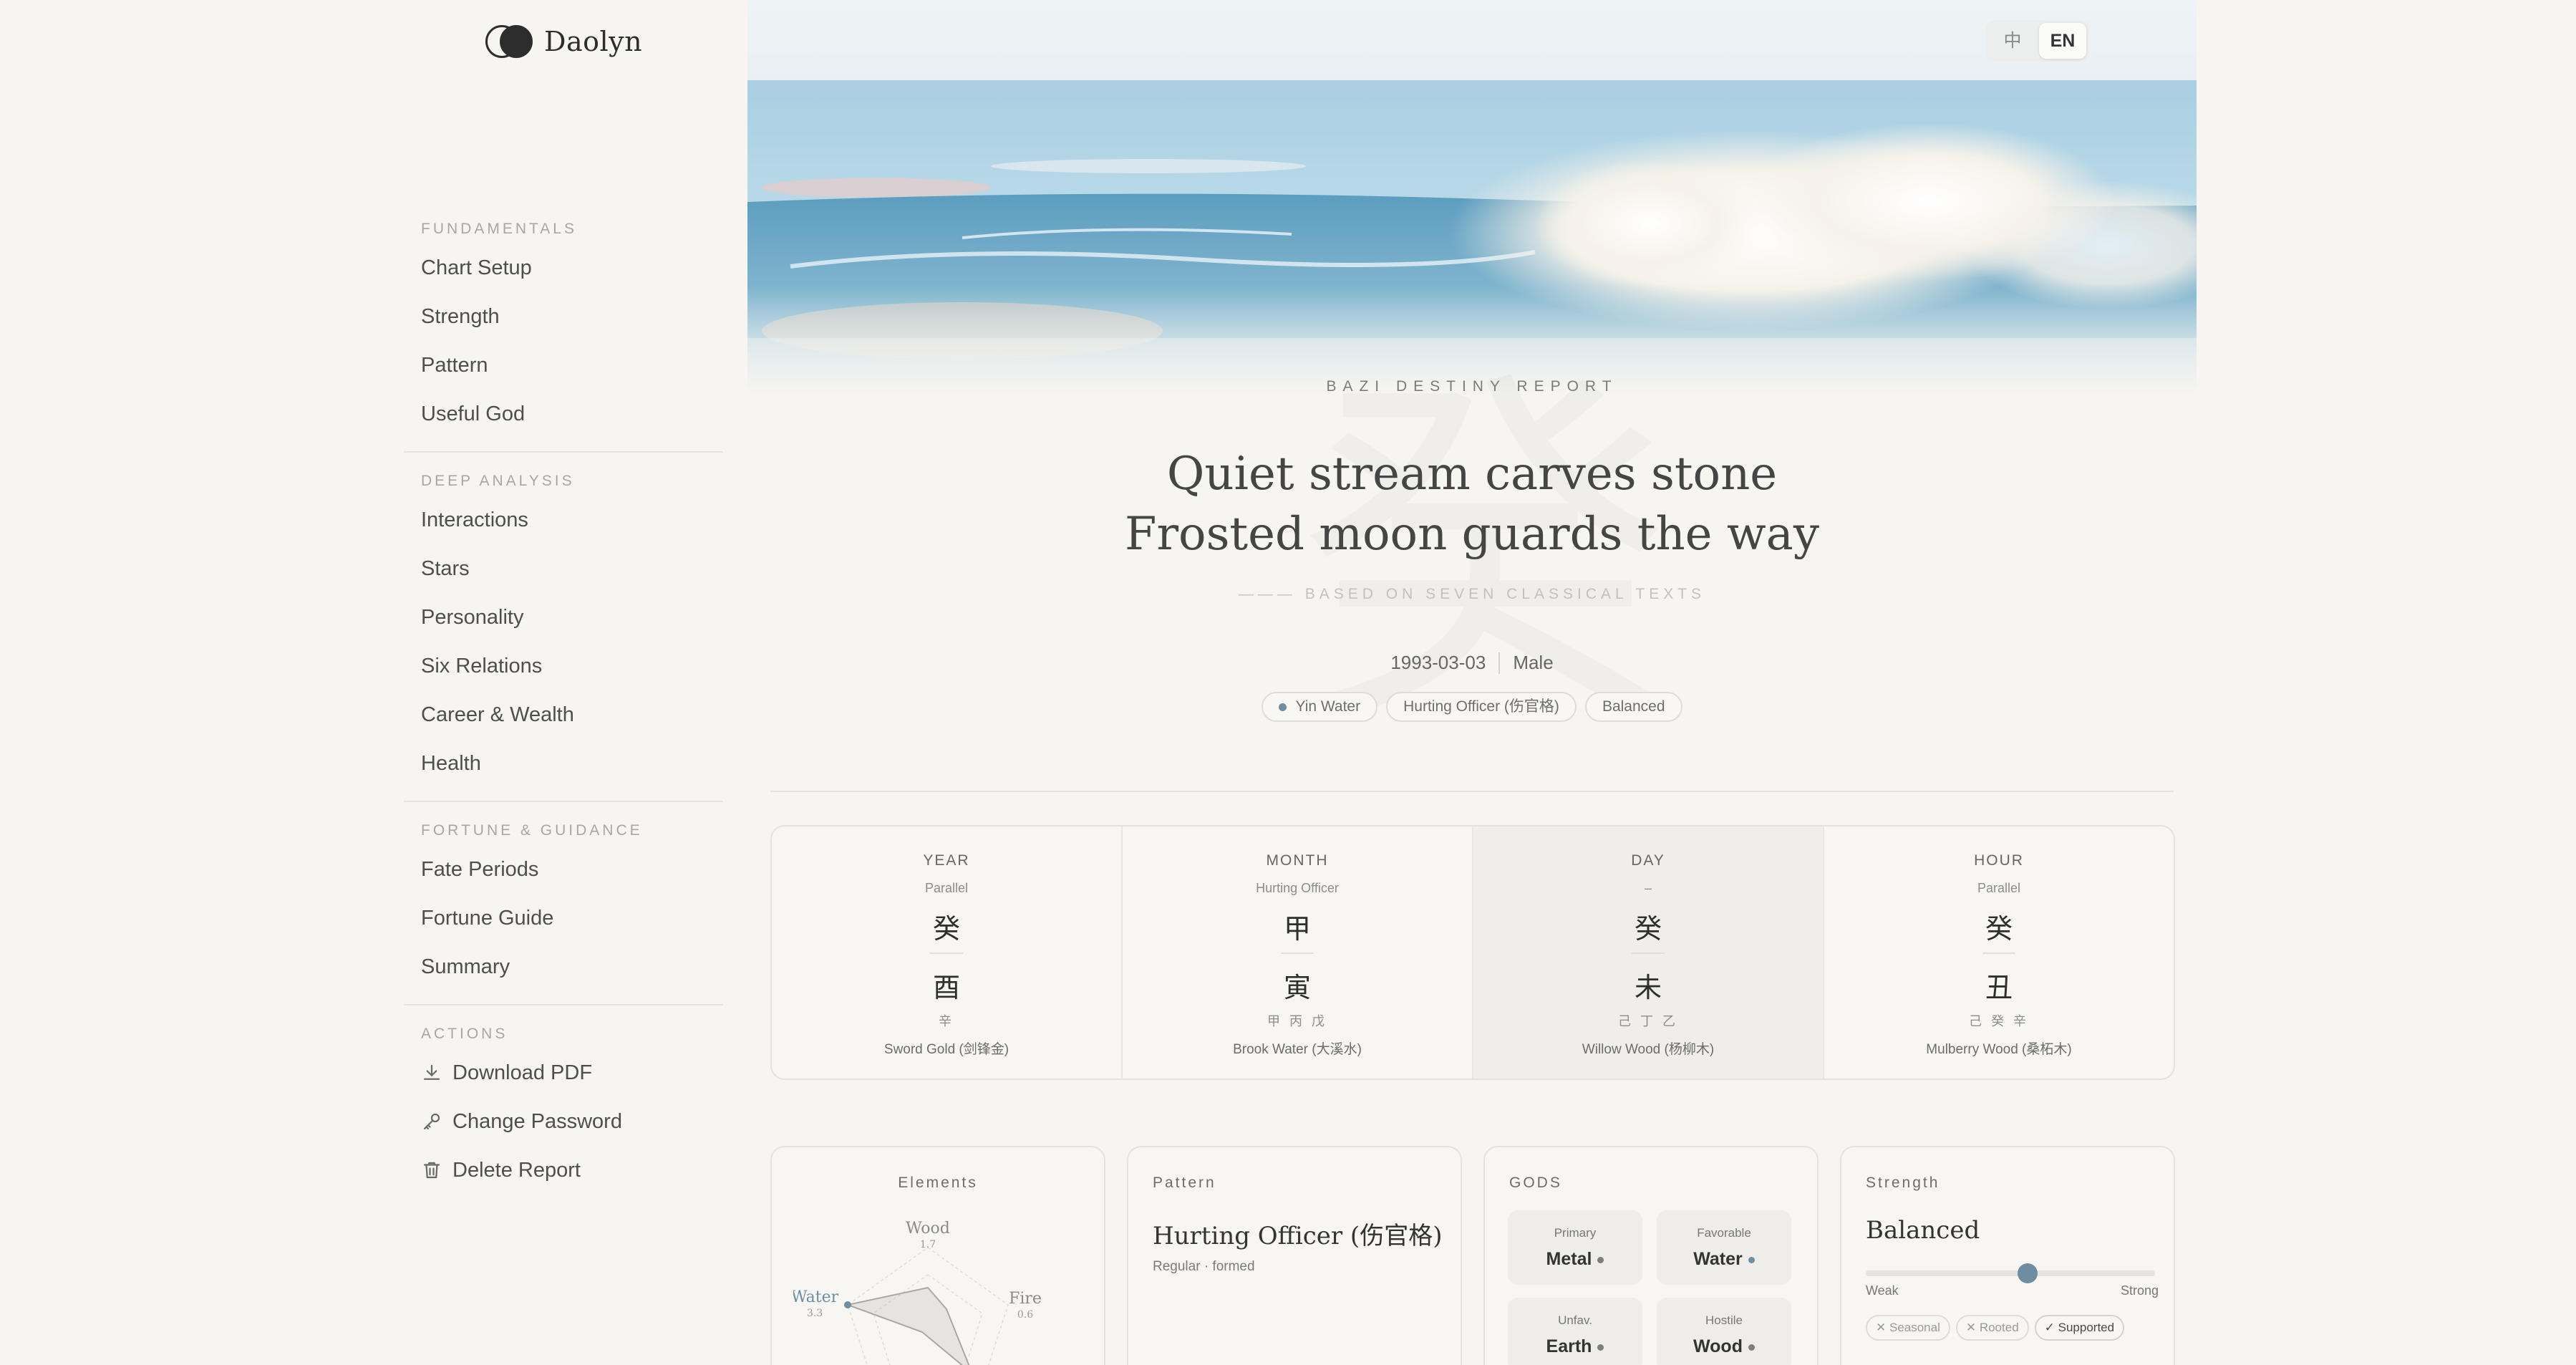 The width and height of the screenshot is (2576, 1365). Describe the element at coordinates (563, 316) in the screenshot. I see `sidebar-item-strength: Strength` at that location.